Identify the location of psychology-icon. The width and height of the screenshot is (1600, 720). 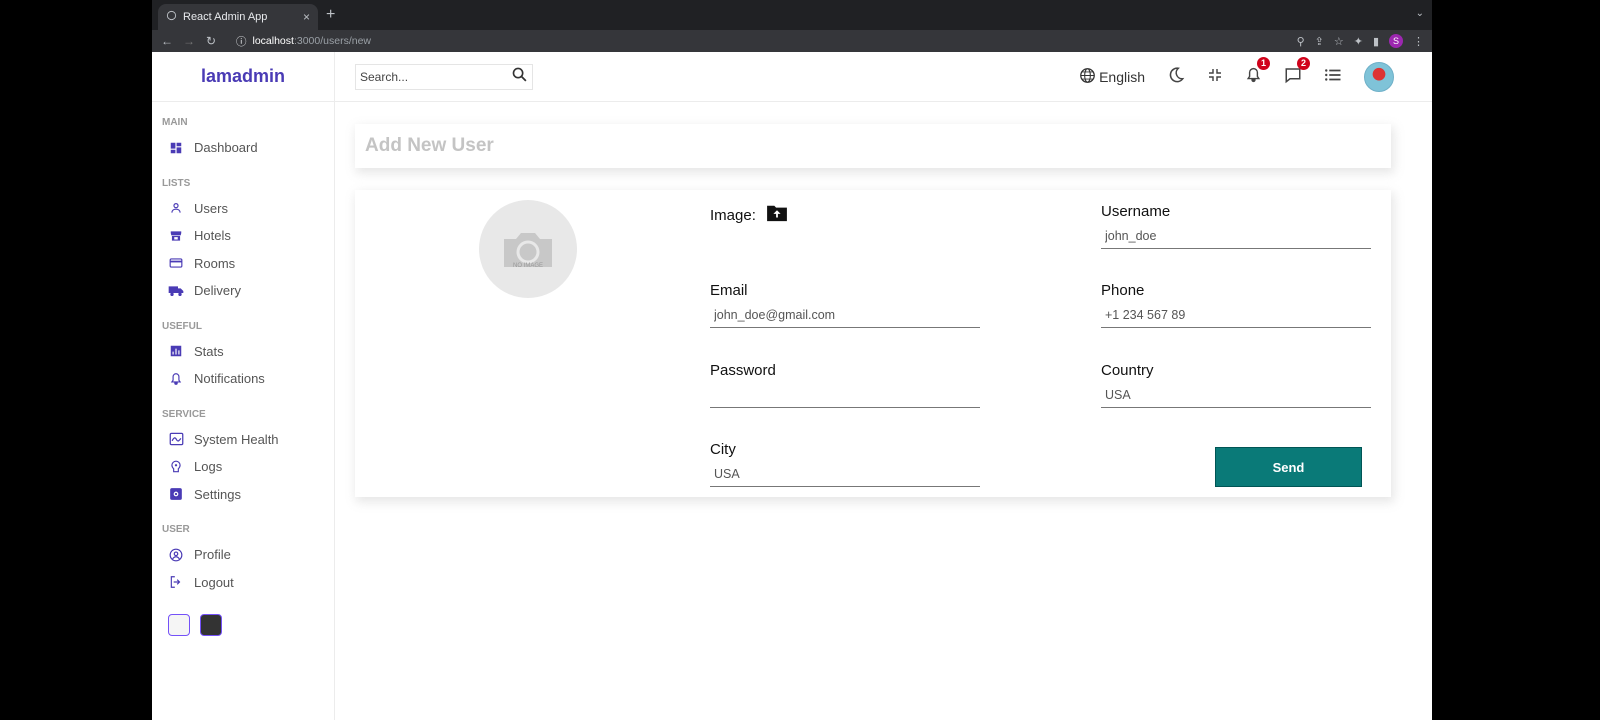
(176, 467).